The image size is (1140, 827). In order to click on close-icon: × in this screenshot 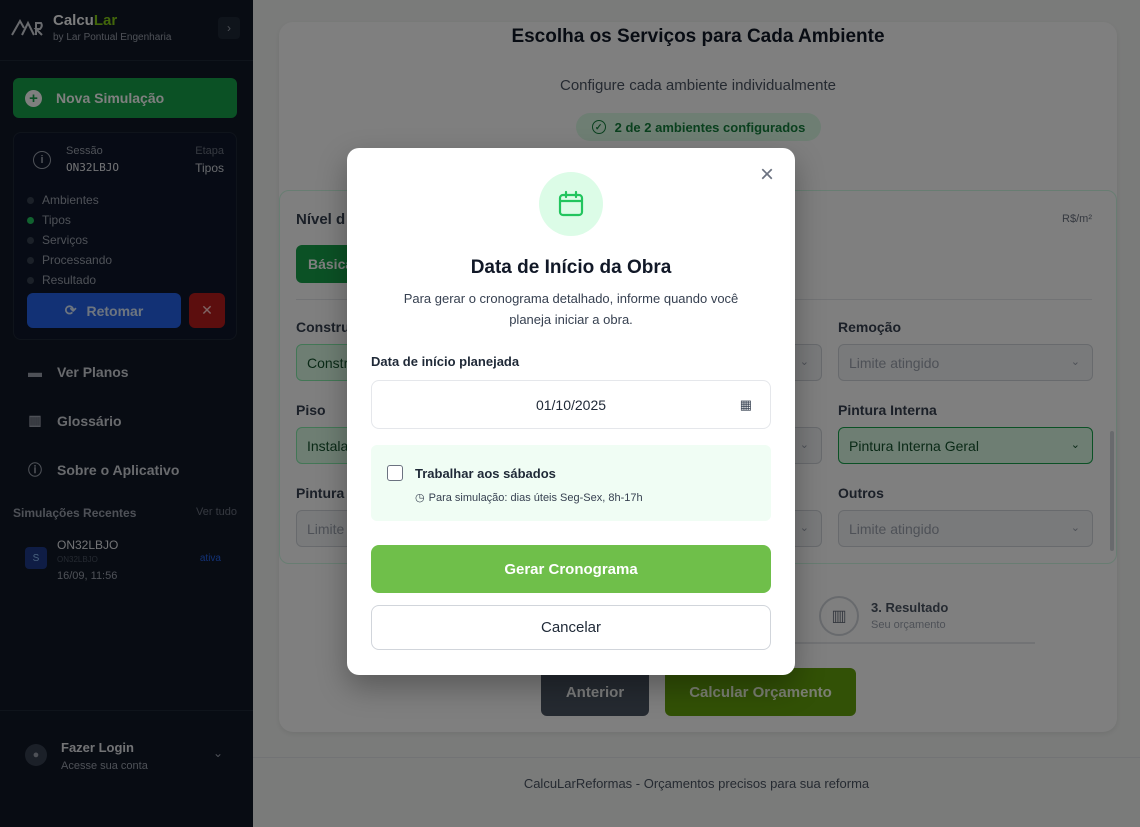, I will do `click(766, 174)`.